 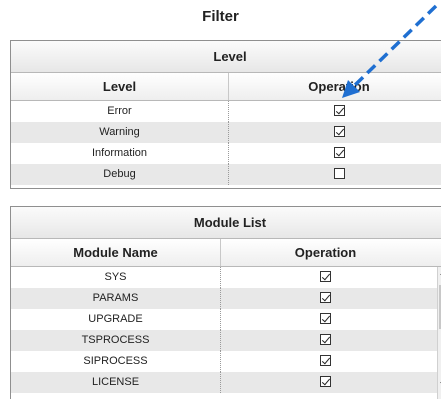 I want to click on module-row: LICENSE, so click(x=226, y=382).